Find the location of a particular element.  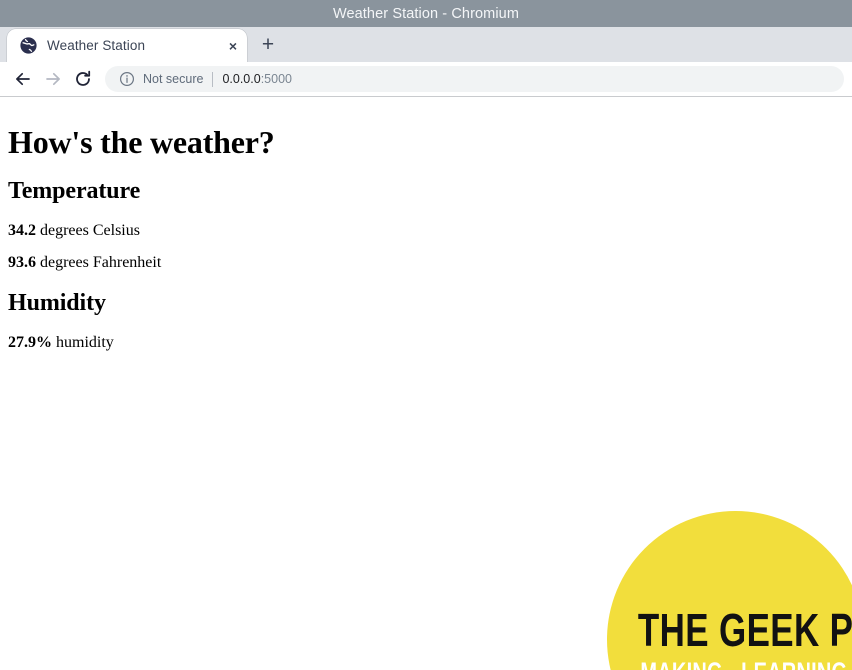

reading-humidity-label: humidity is located at coordinates (83, 342).